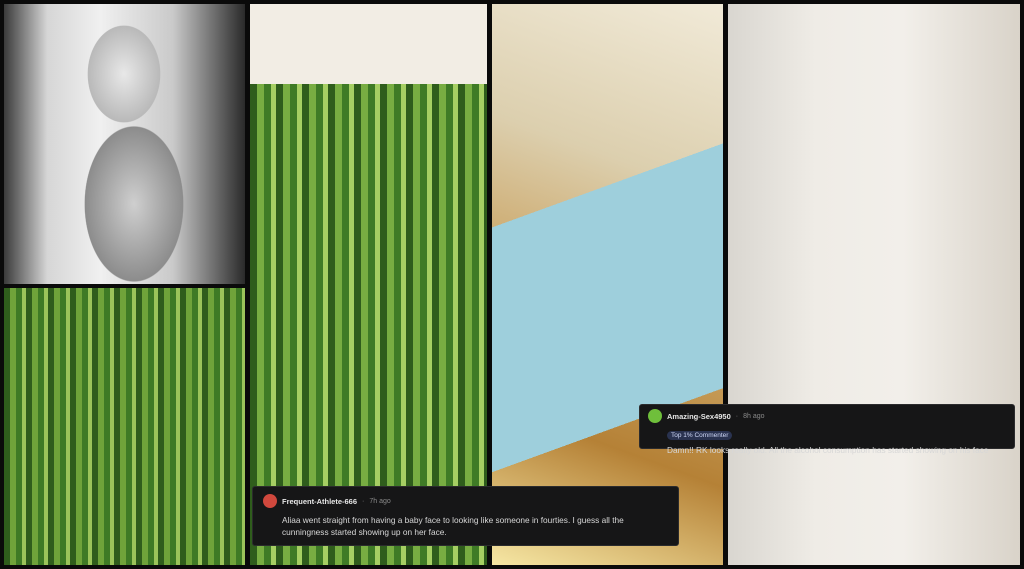  Describe the element at coordinates (124, 144) in the screenshot. I see `photo-top-left` at that location.